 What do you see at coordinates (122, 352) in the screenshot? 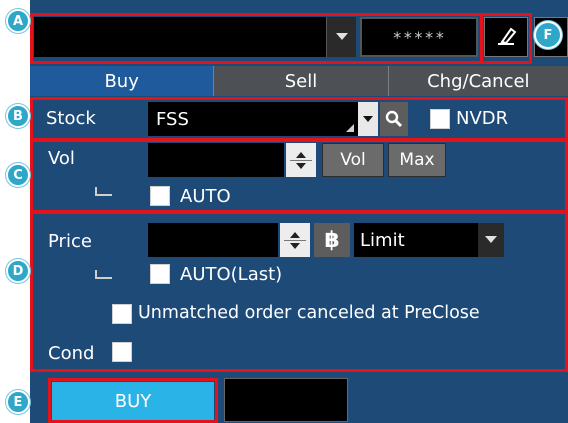
I see `cond-checkbox` at bounding box center [122, 352].